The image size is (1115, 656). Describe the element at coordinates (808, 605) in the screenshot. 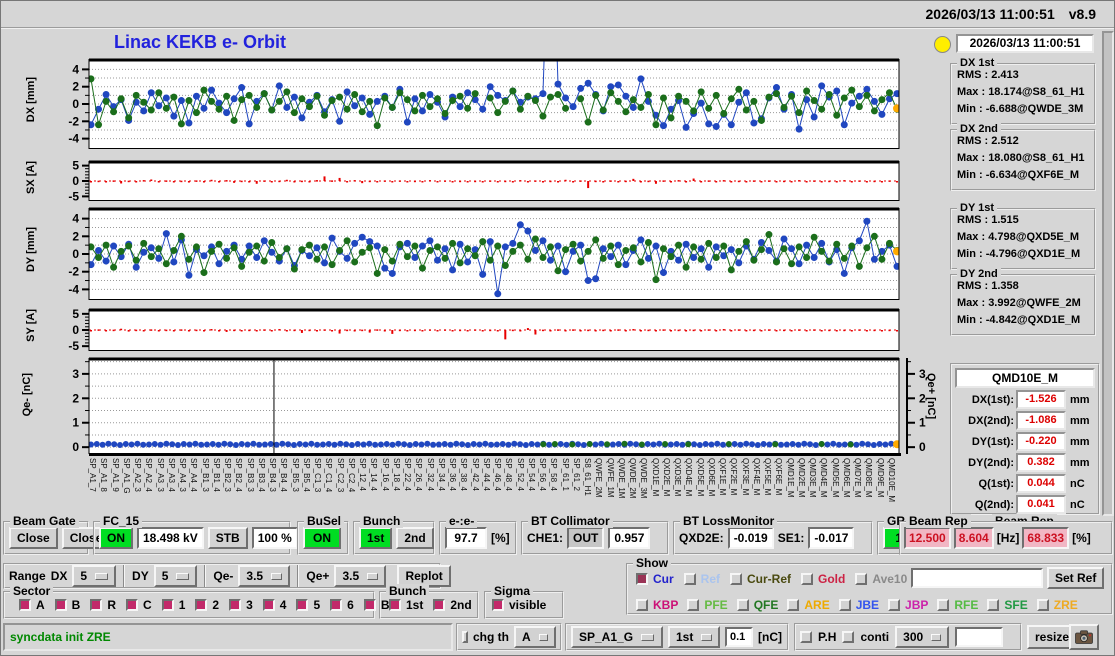

I see `show-item-ARE: ARE` at that location.